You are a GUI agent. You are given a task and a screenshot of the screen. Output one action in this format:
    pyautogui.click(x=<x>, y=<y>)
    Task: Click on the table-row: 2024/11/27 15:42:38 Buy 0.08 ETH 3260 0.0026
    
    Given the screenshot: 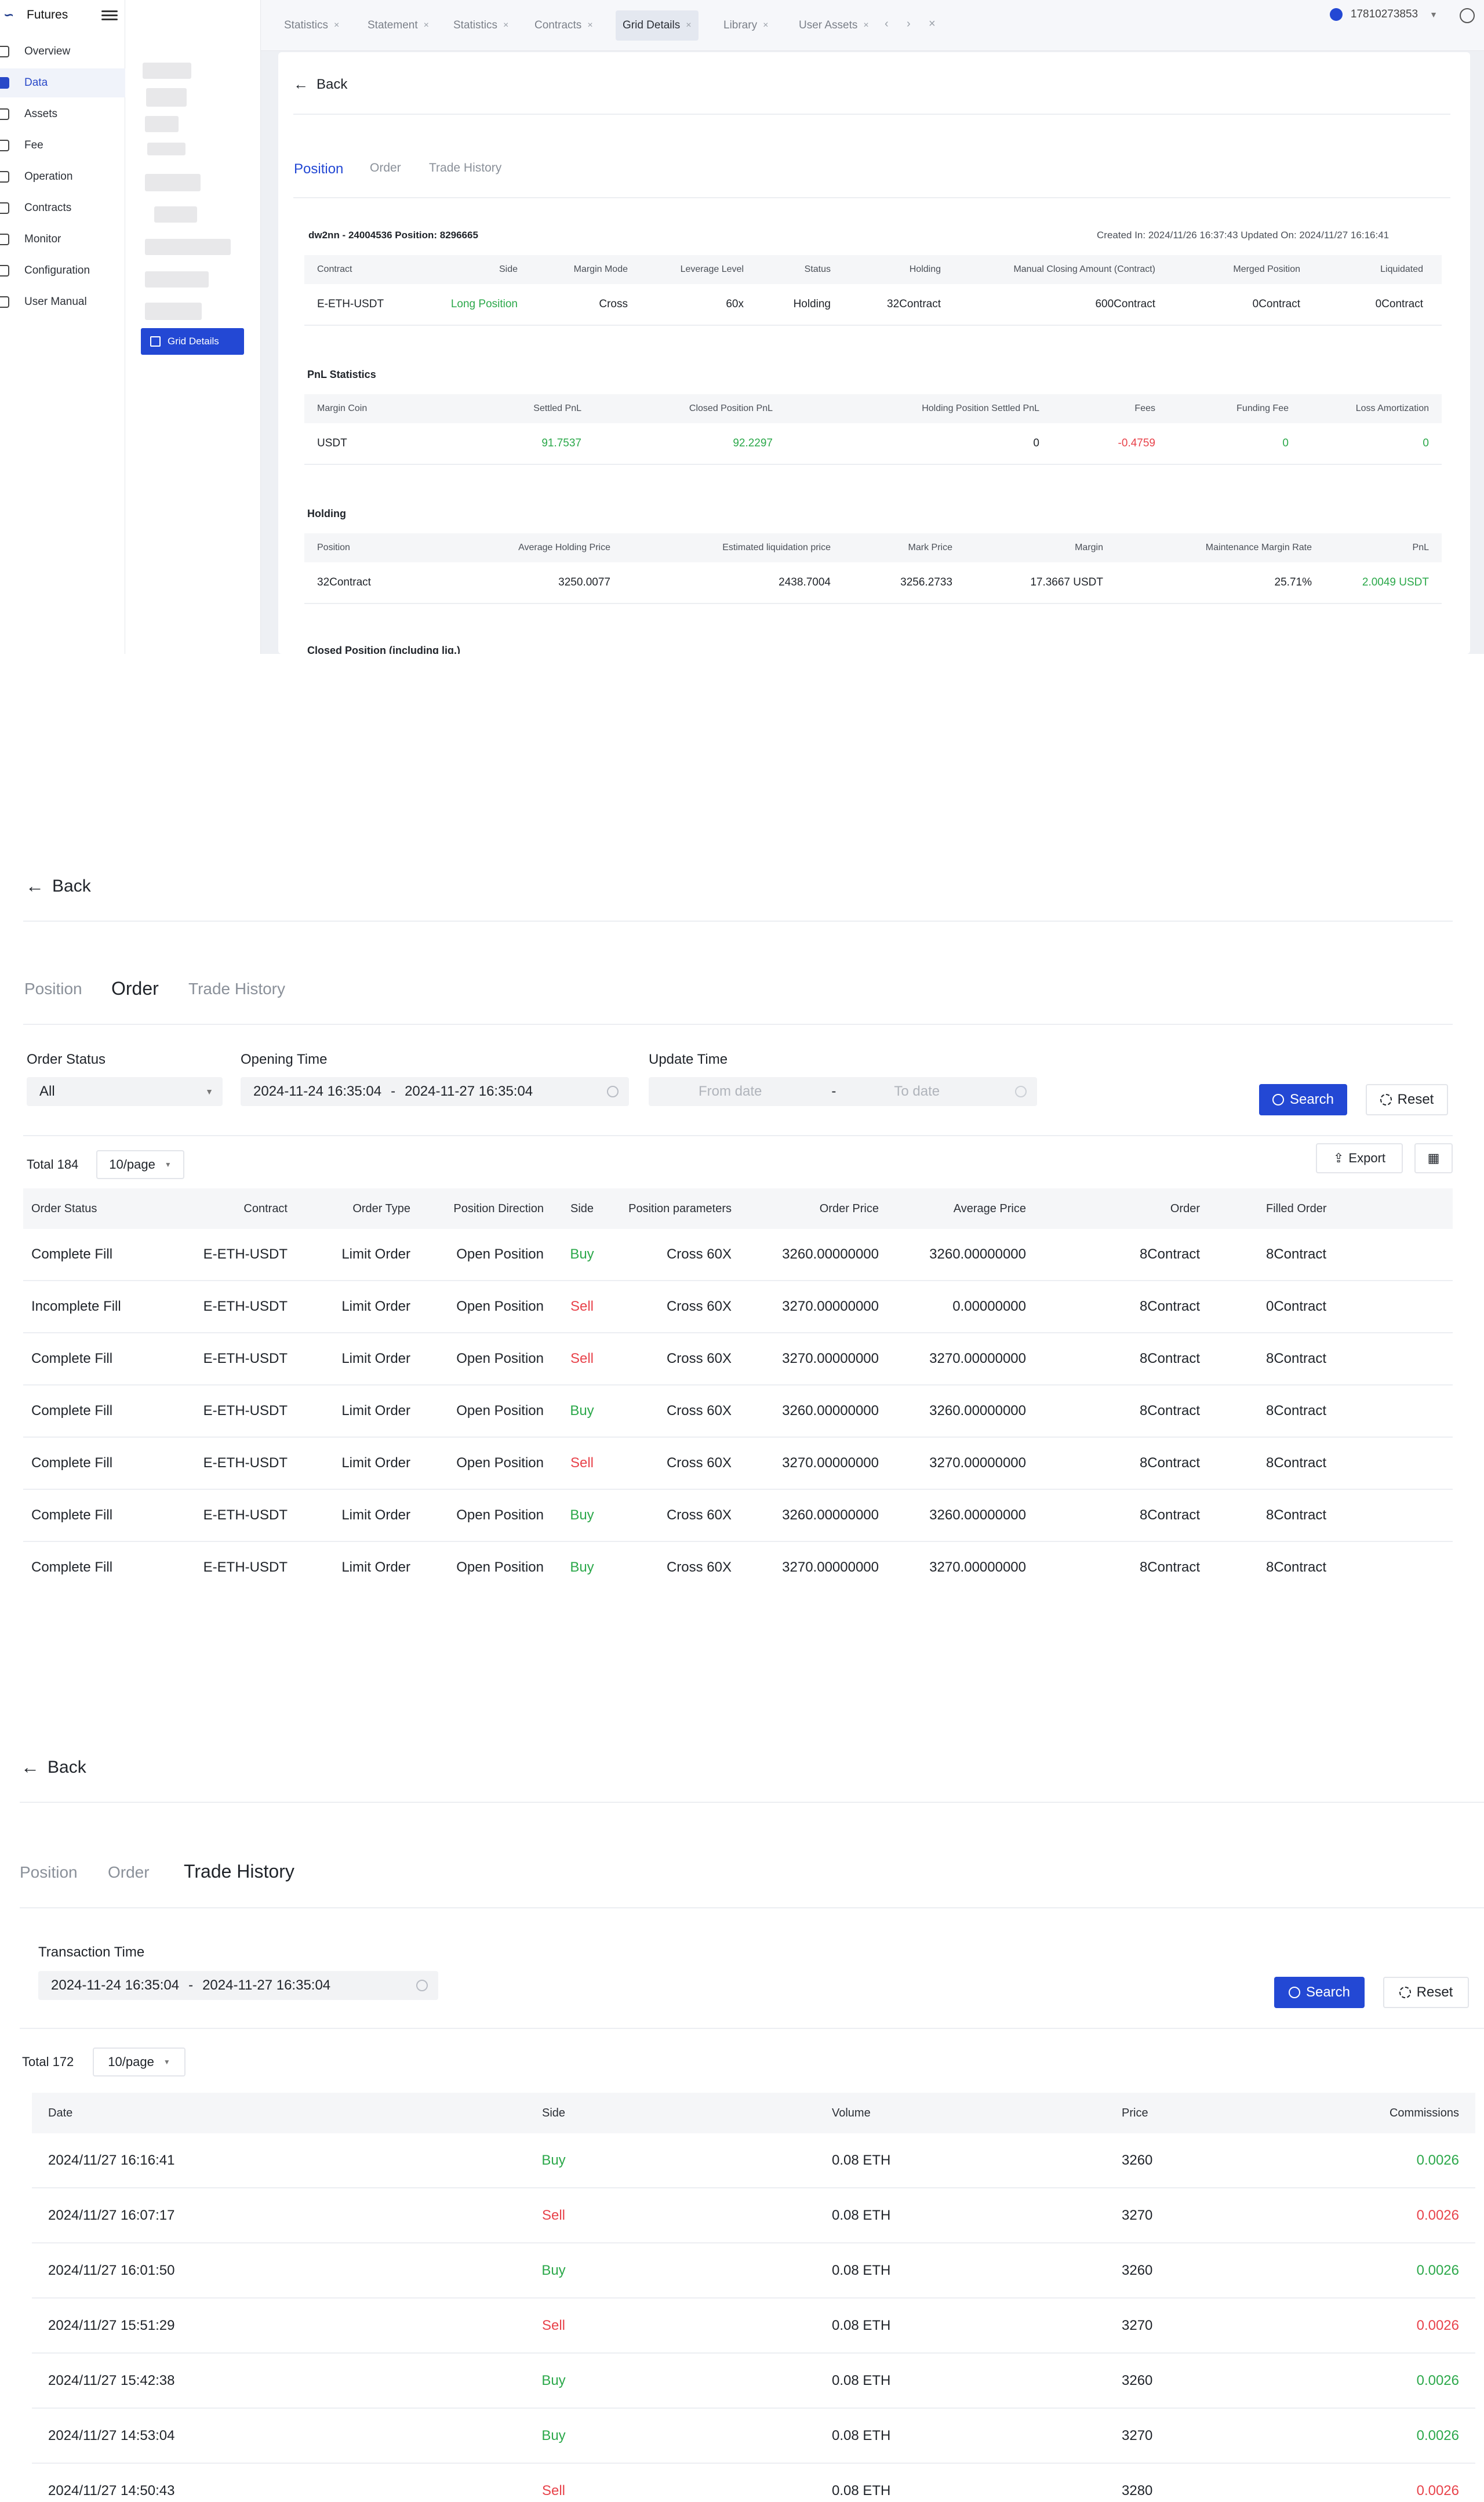 What is the action you would take?
    pyautogui.click(x=754, y=2381)
    